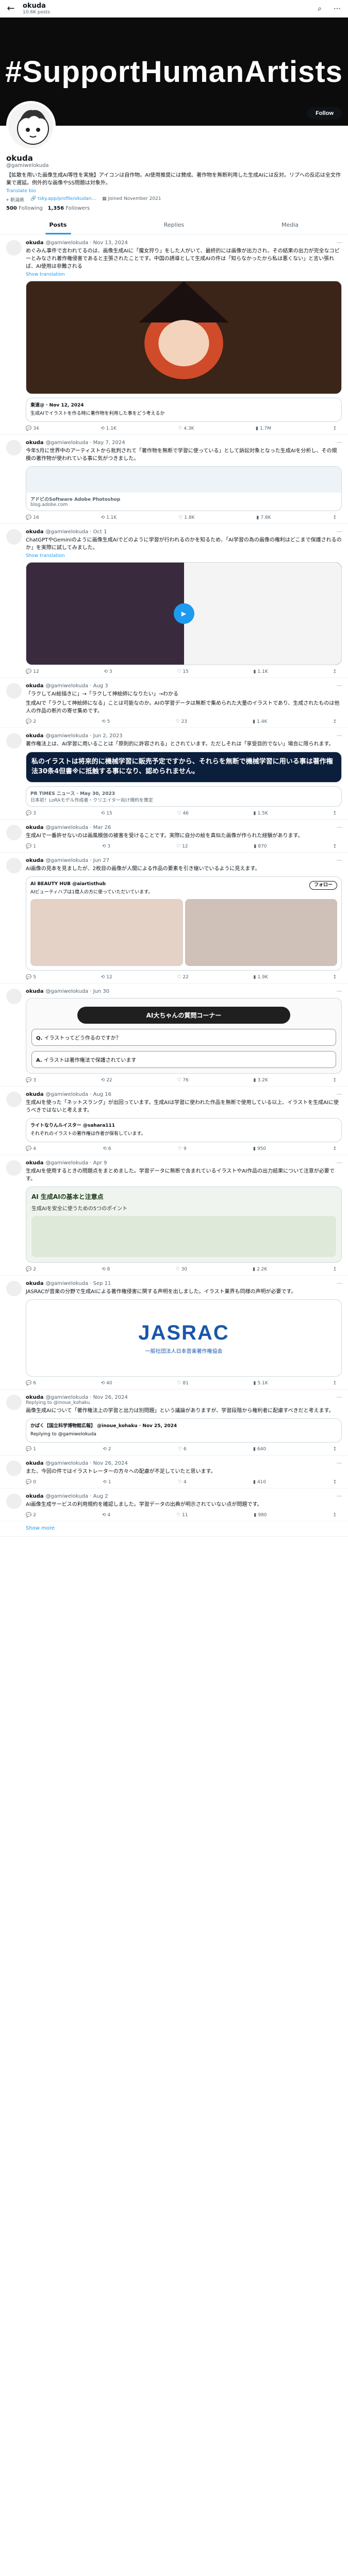 This screenshot has height=2576, width=348. What do you see at coordinates (174, 1529) in the screenshot?
I see `show-more-link: Show more` at bounding box center [174, 1529].